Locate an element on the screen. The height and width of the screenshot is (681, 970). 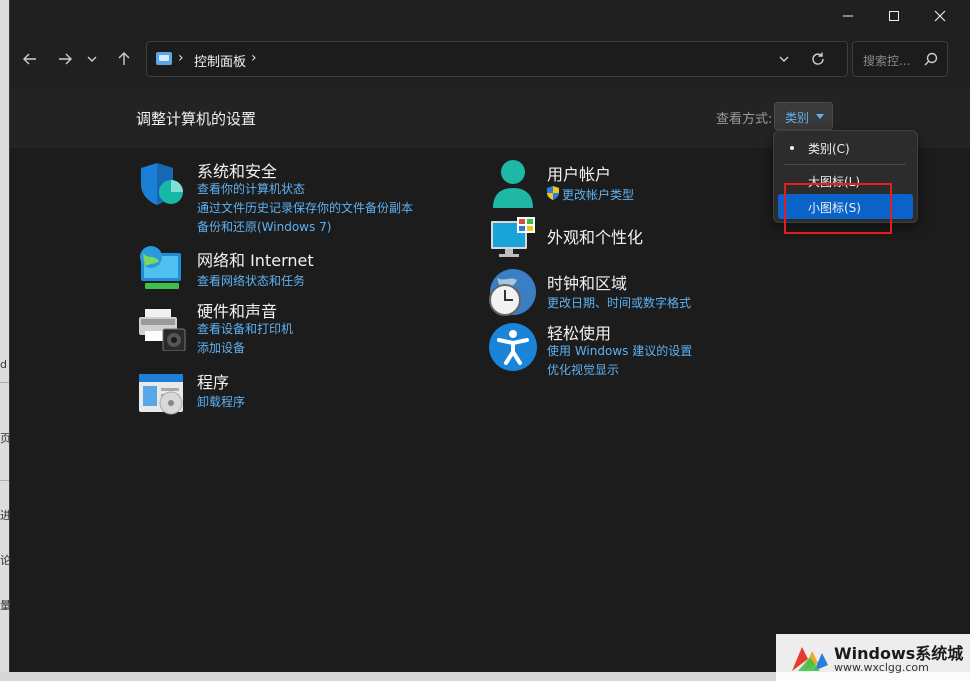
close-button is located at coordinates (940, 16).